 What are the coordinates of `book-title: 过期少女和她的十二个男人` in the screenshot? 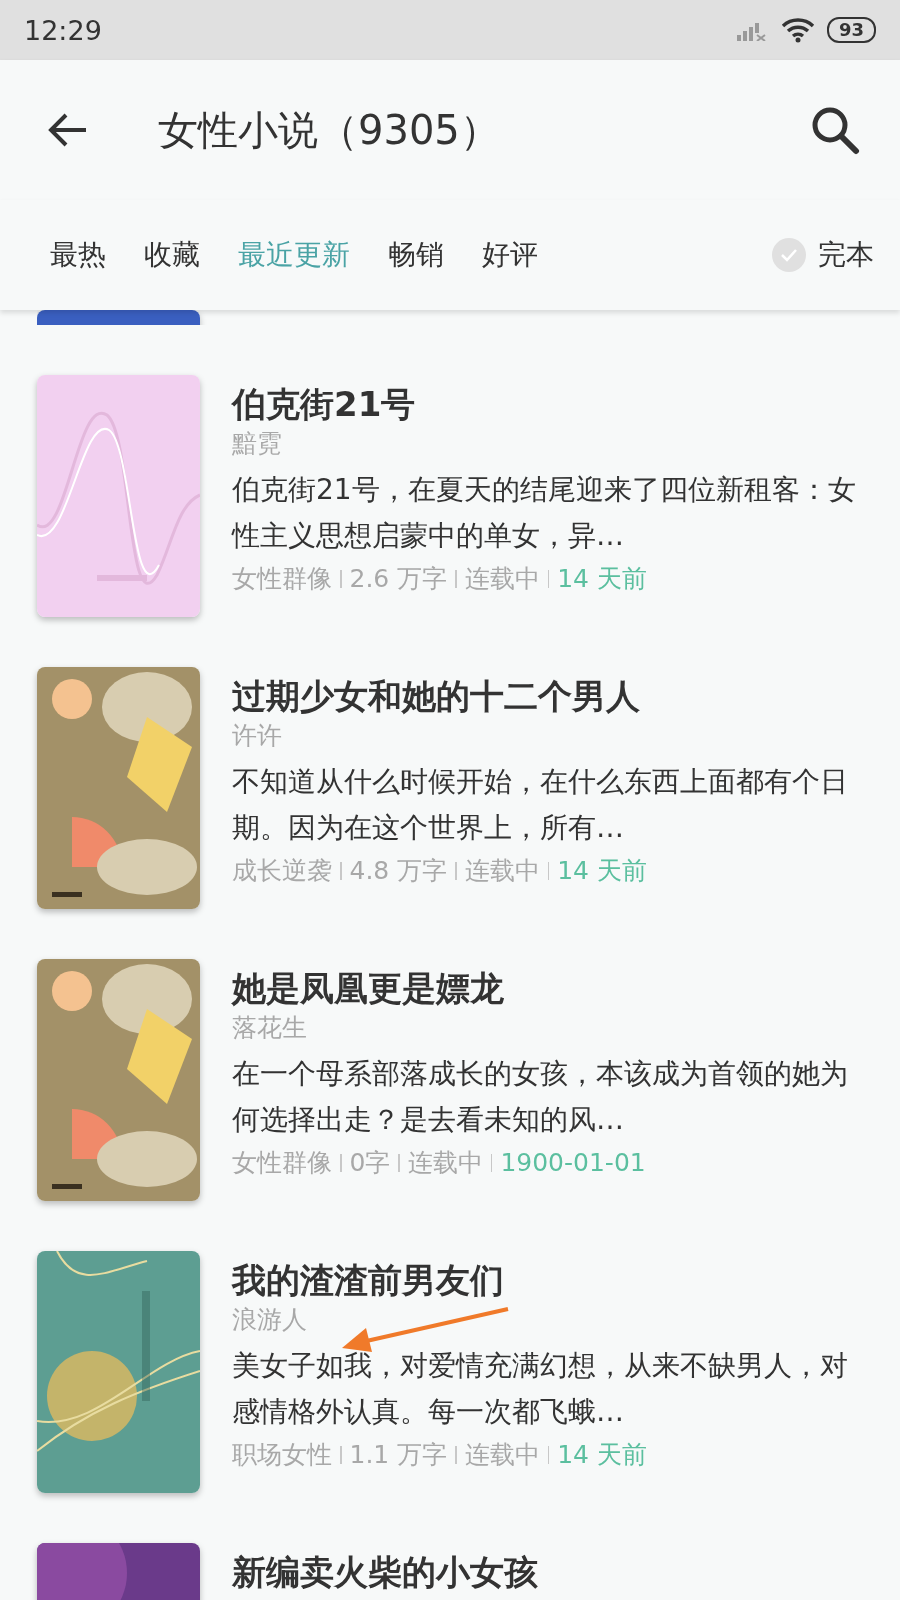 It's located at (551, 696).